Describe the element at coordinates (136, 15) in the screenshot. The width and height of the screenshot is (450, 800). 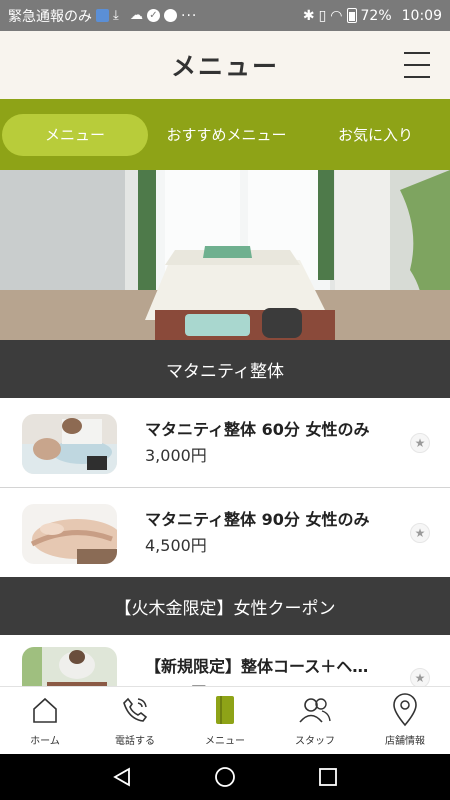
I see `cloud-icon: ☁` at that location.